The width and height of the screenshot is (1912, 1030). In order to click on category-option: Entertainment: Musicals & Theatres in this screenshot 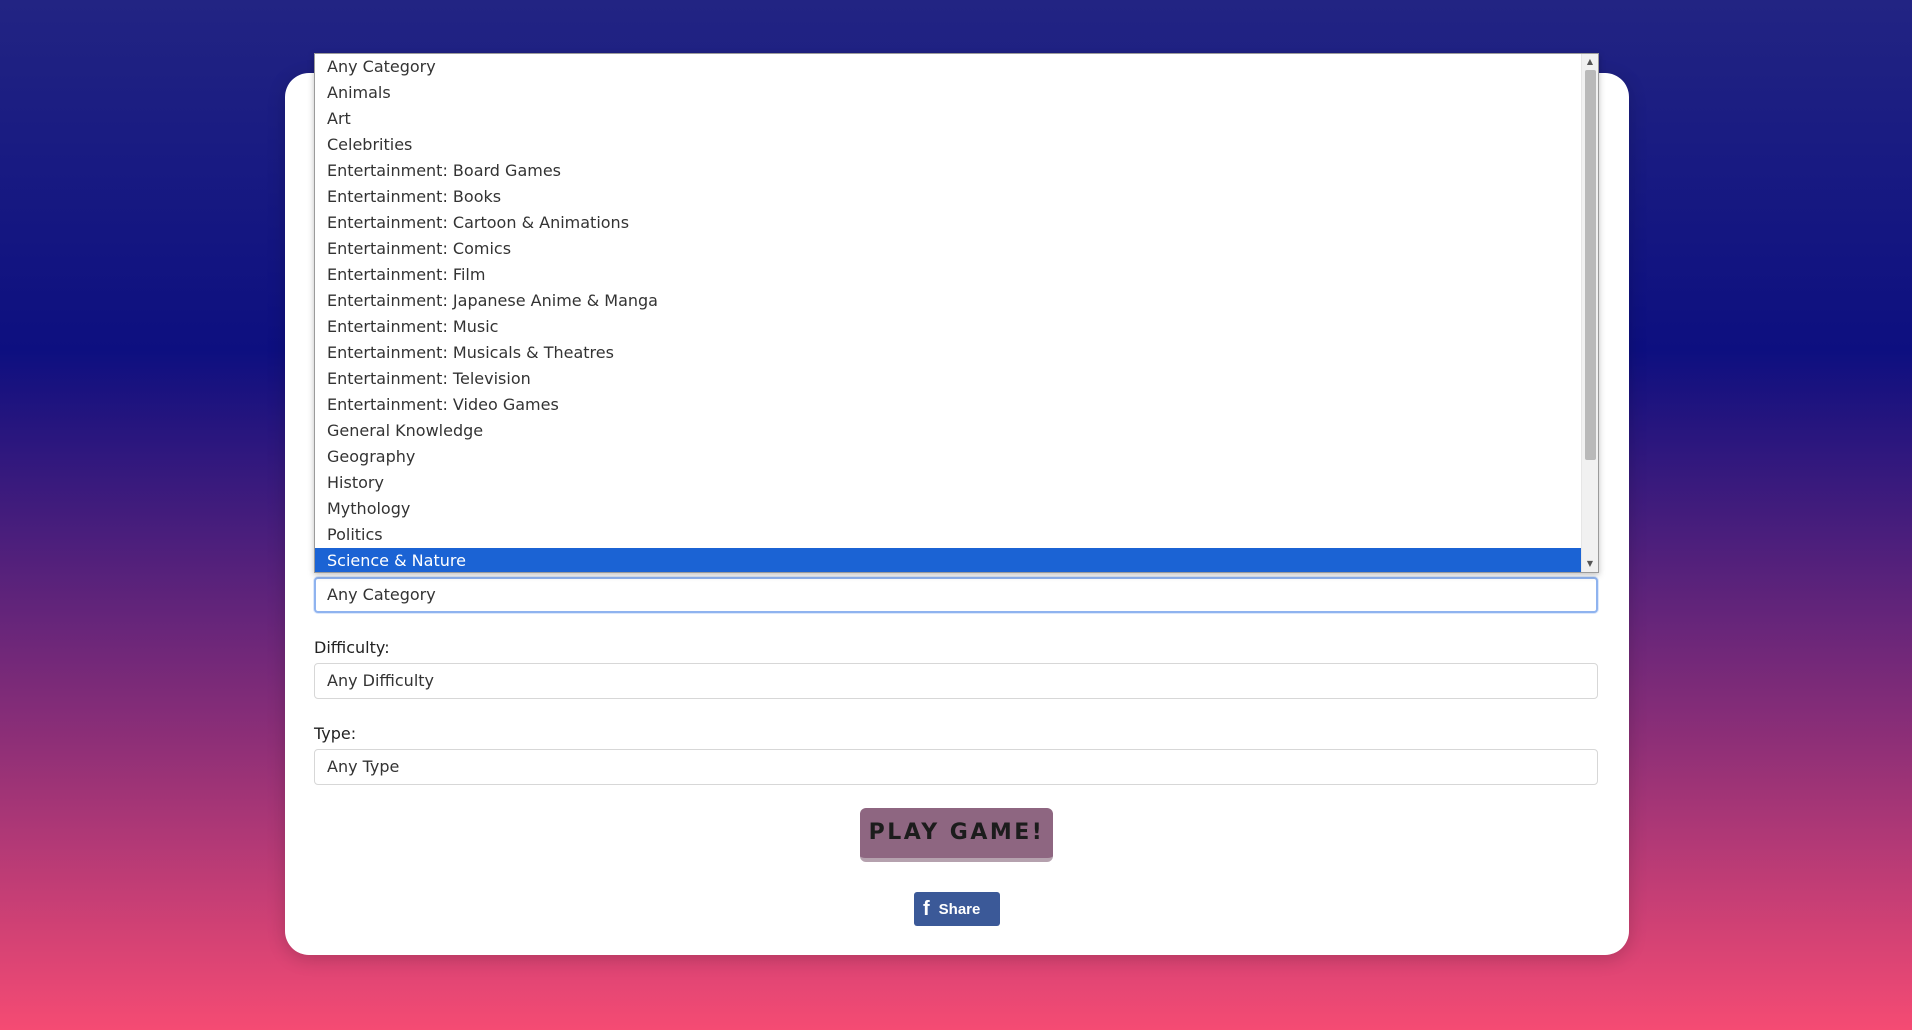, I will do `click(948, 353)`.